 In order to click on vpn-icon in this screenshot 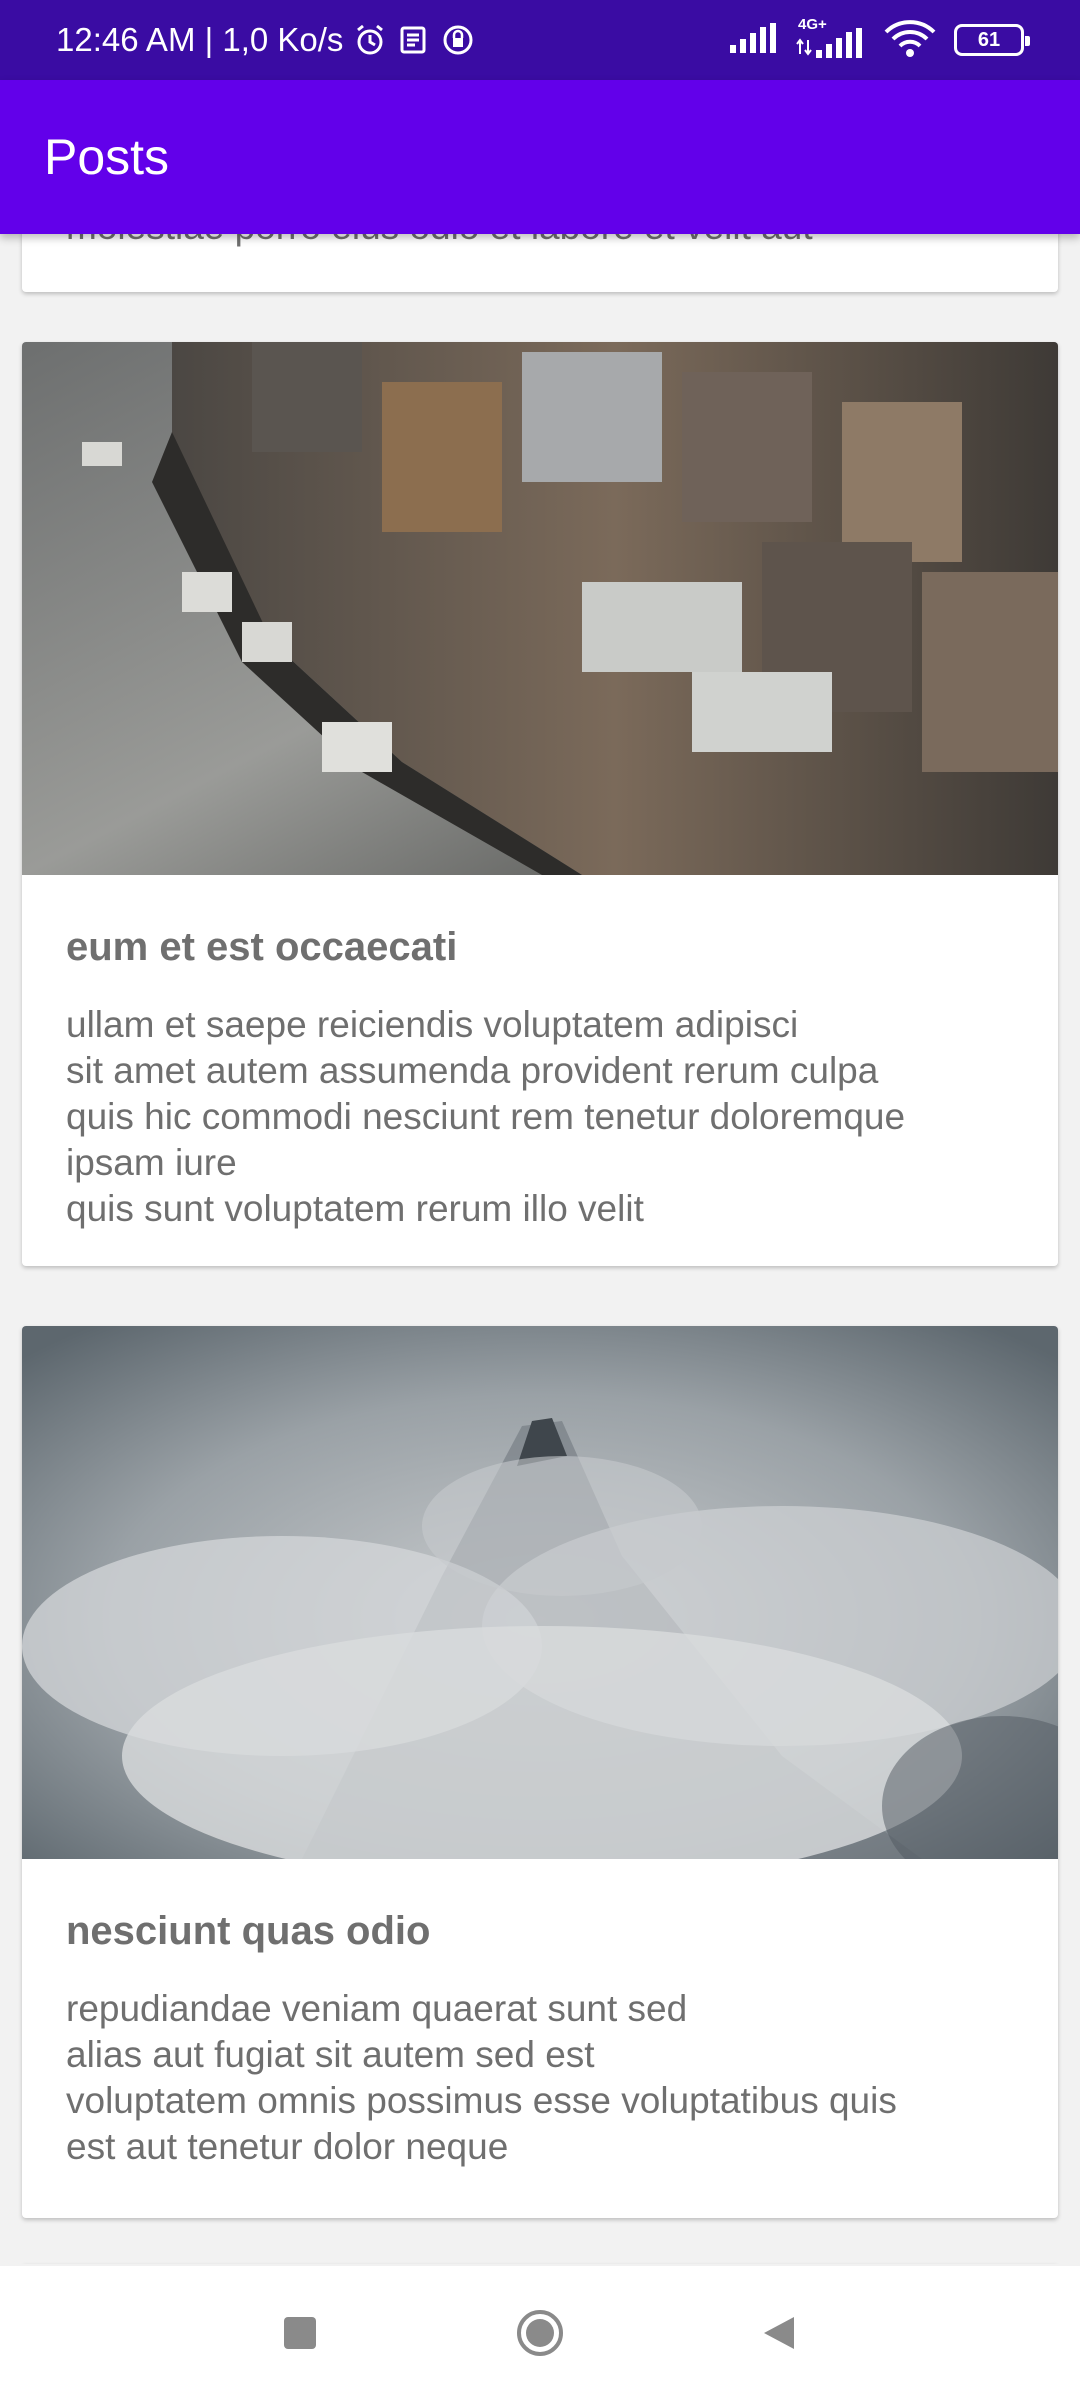, I will do `click(458, 40)`.